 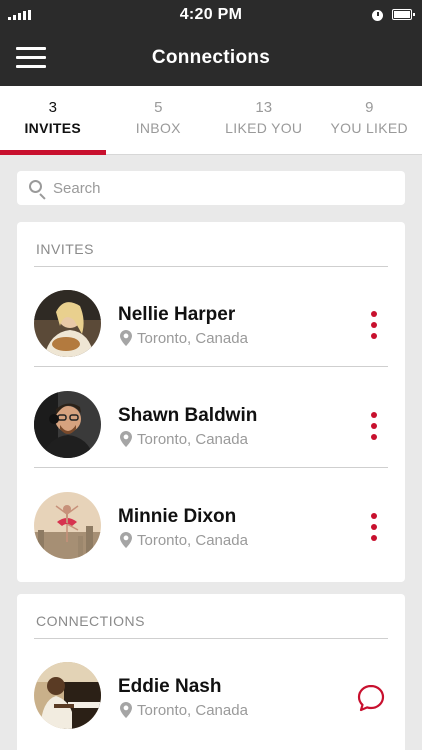 I want to click on person-name: Minnie Dixon, so click(x=177, y=516).